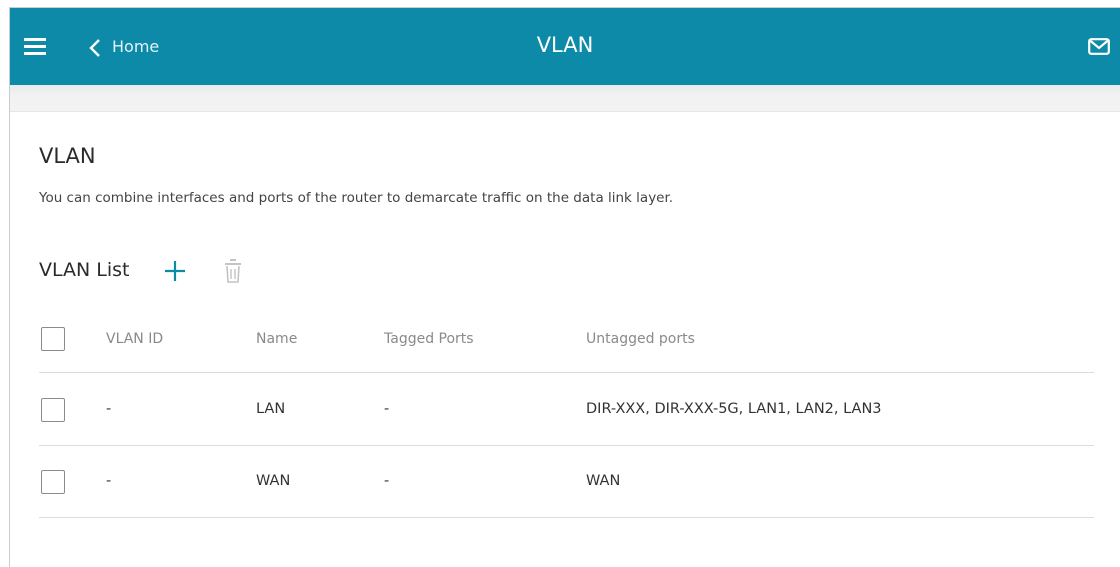  What do you see at coordinates (94, 48) in the screenshot?
I see `chevron-left-icon` at bounding box center [94, 48].